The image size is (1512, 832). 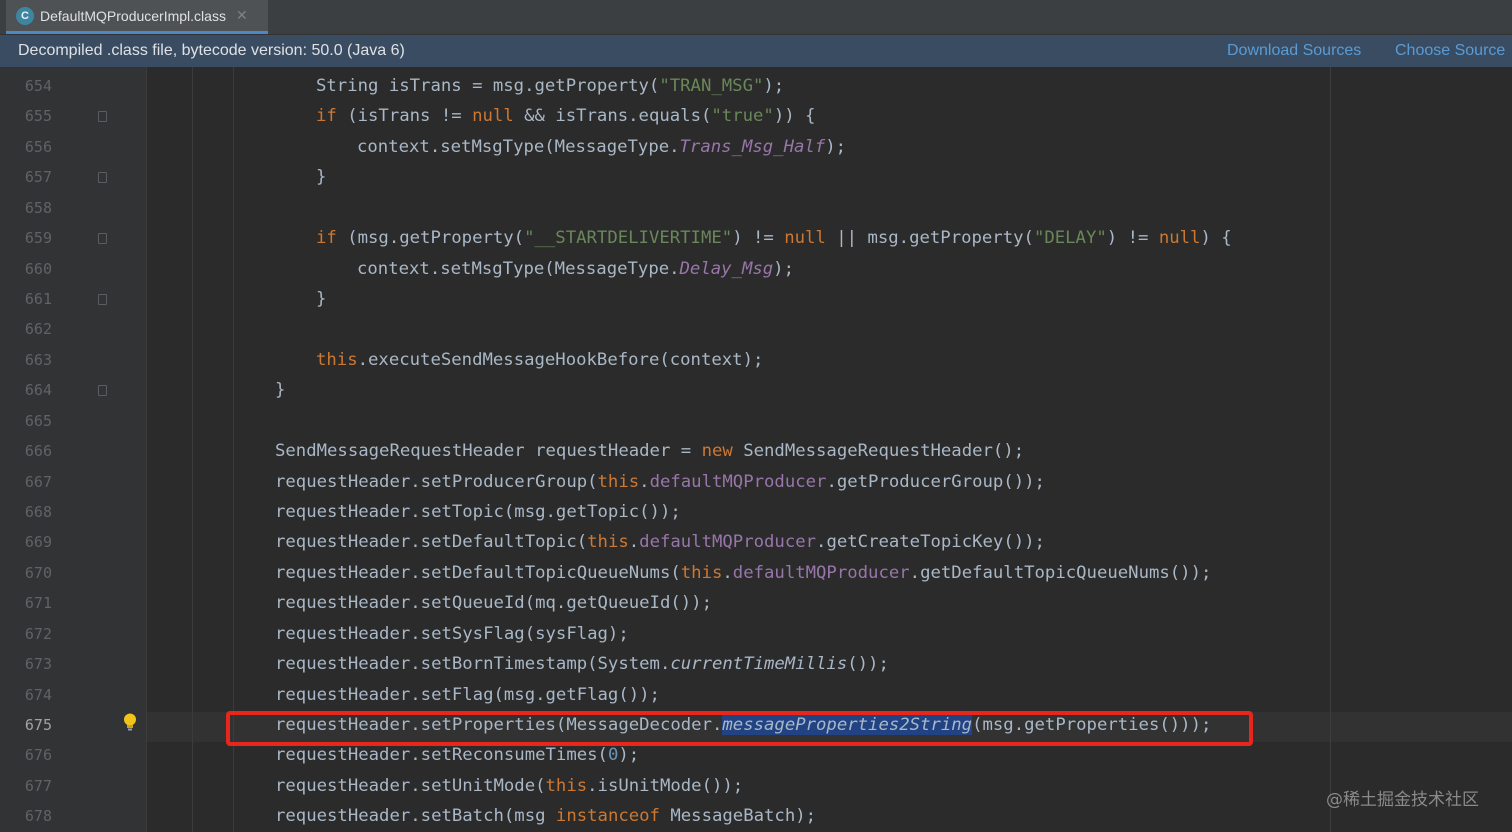 I want to click on line-number: 660, so click(x=26, y=269).